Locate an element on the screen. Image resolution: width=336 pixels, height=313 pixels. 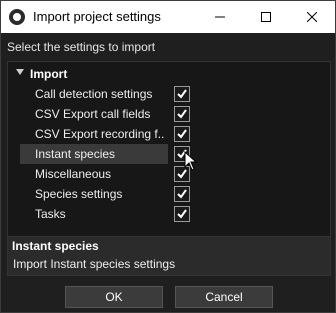
ok-button: OK is located at coordinates (114, 297).